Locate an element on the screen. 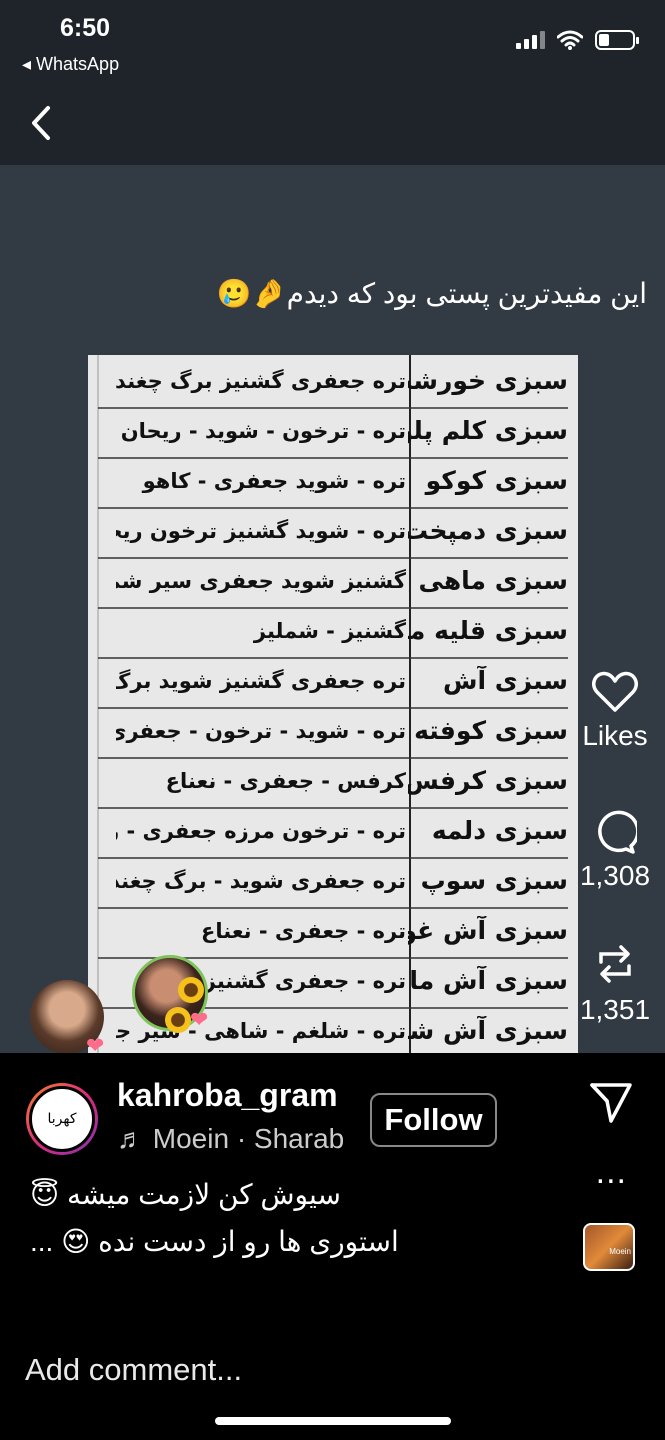  story-caption: این مفیدترین پستی بود که دیدم🤌🥲 is located at coordinates (431, 293).